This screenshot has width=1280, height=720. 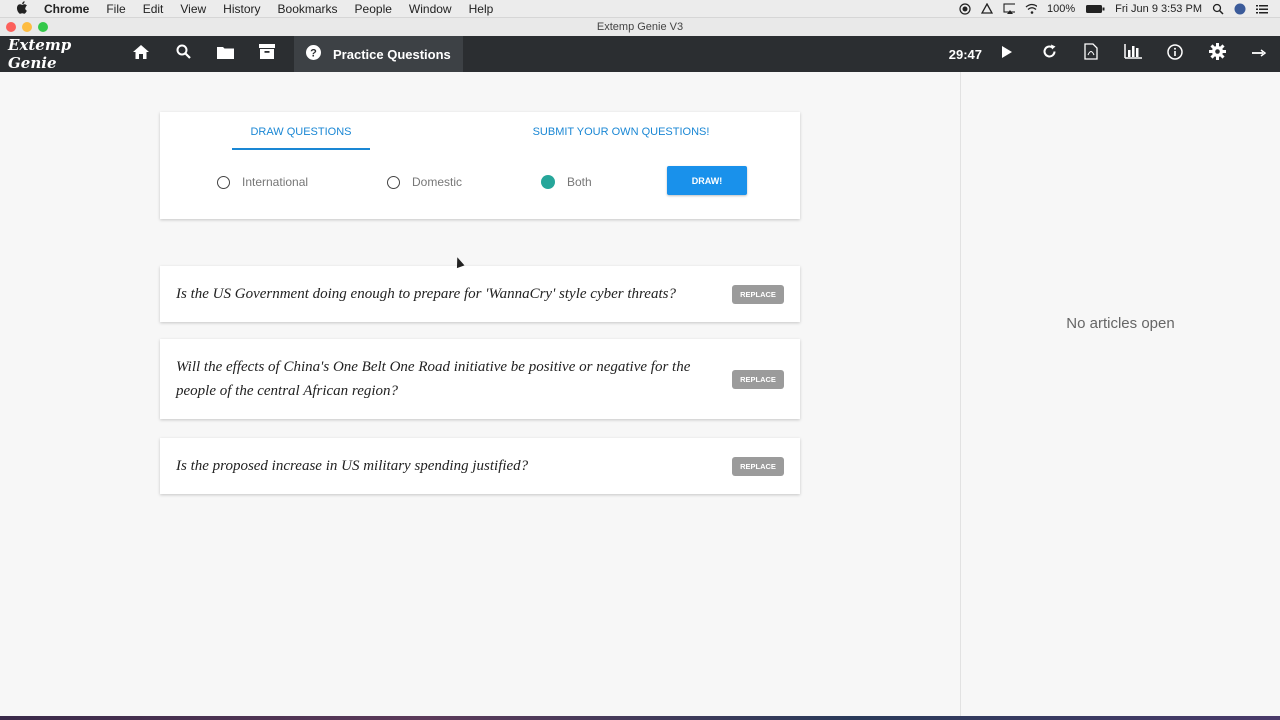 I want to click on notification-center-icon, so click(x=1262, y=9).